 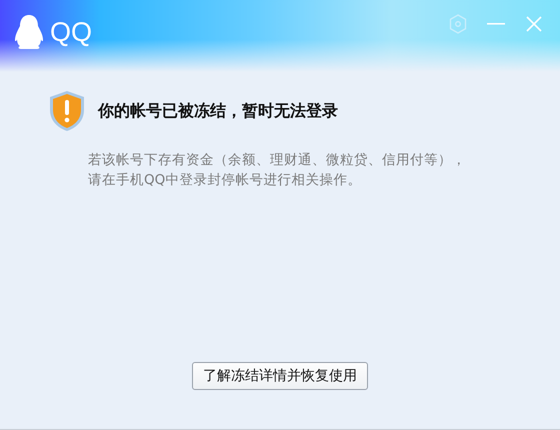 I want to click on notice-message: 若该帐号下存有资金（余额、理财通、微粒贷、信用付等），请在手机QQ中登录封停帐号进行相关操作。, so click(x=277, y=170).